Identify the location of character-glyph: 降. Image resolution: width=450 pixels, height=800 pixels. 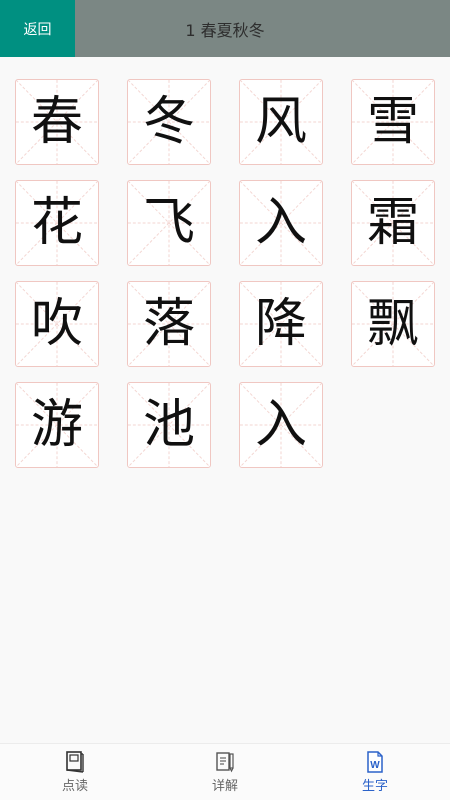
(280, 324).